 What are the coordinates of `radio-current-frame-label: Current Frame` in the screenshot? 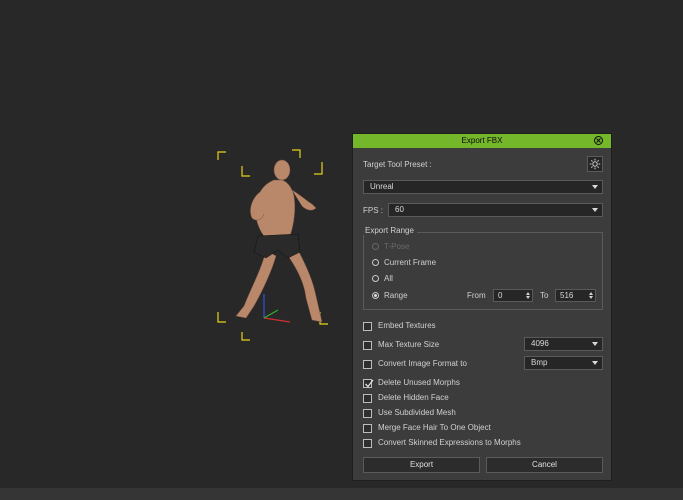 It's located at (410, 262).